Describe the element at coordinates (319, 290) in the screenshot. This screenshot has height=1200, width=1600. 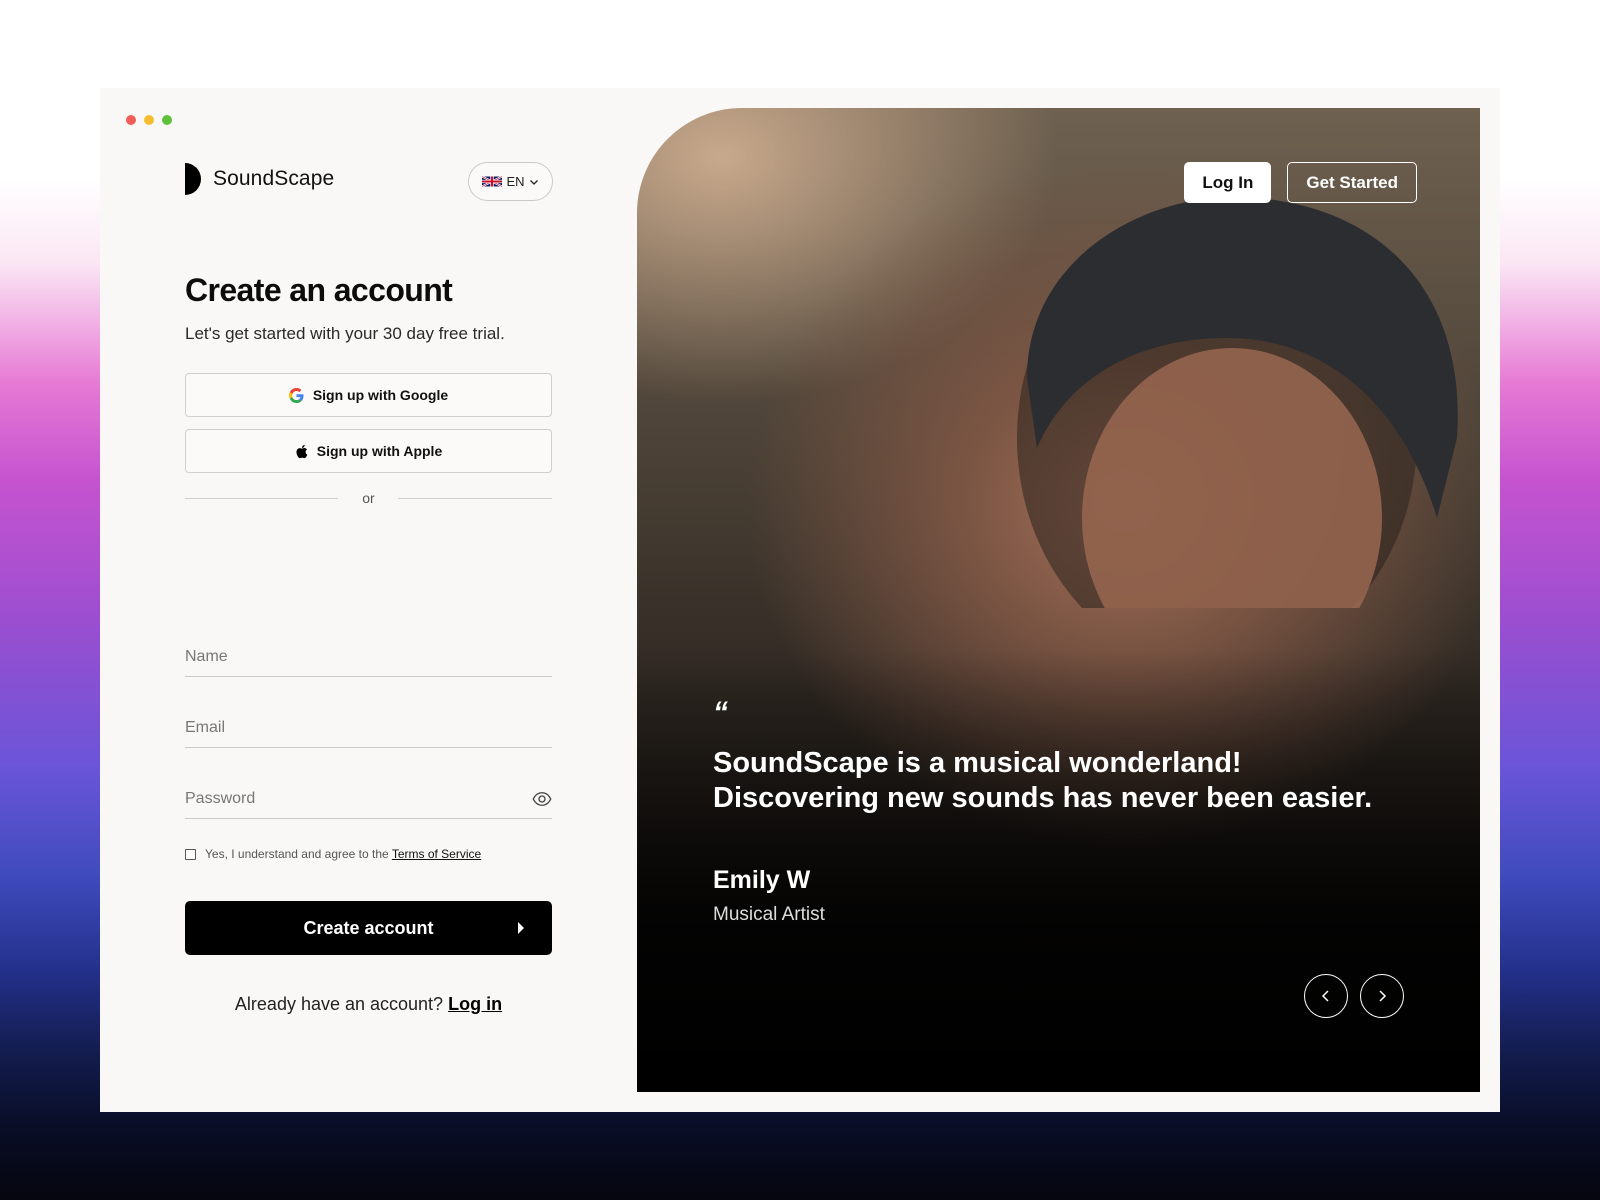
I see `page-title: Create an account` at that location.